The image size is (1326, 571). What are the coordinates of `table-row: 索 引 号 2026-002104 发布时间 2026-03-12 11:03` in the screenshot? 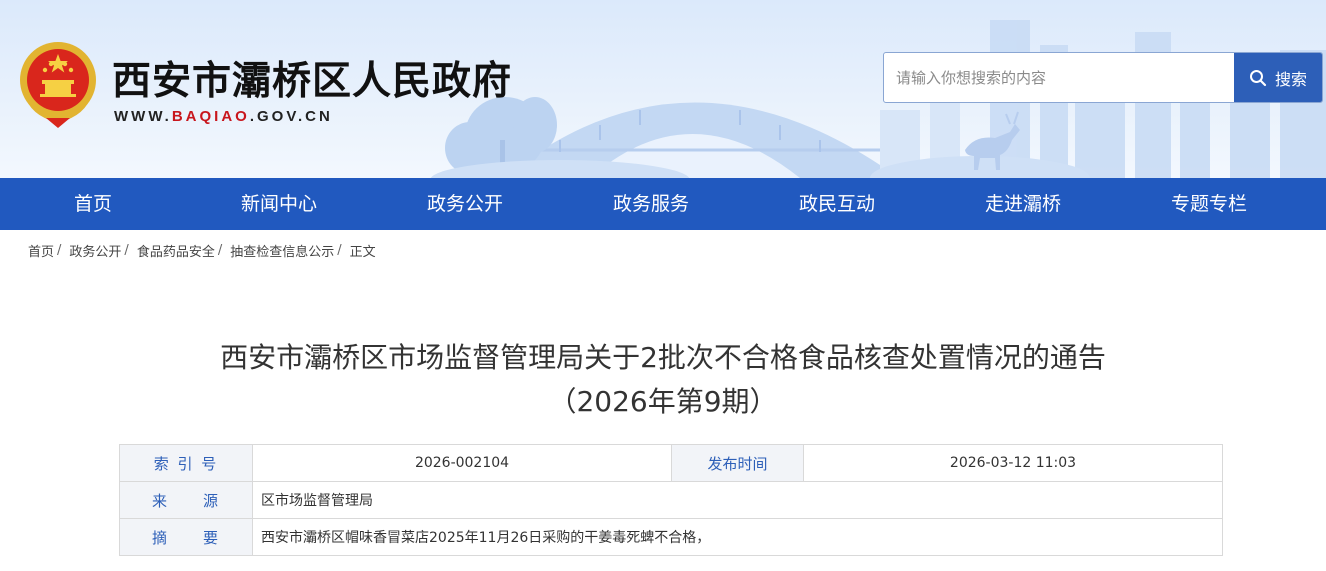 It's located at (671, 463).